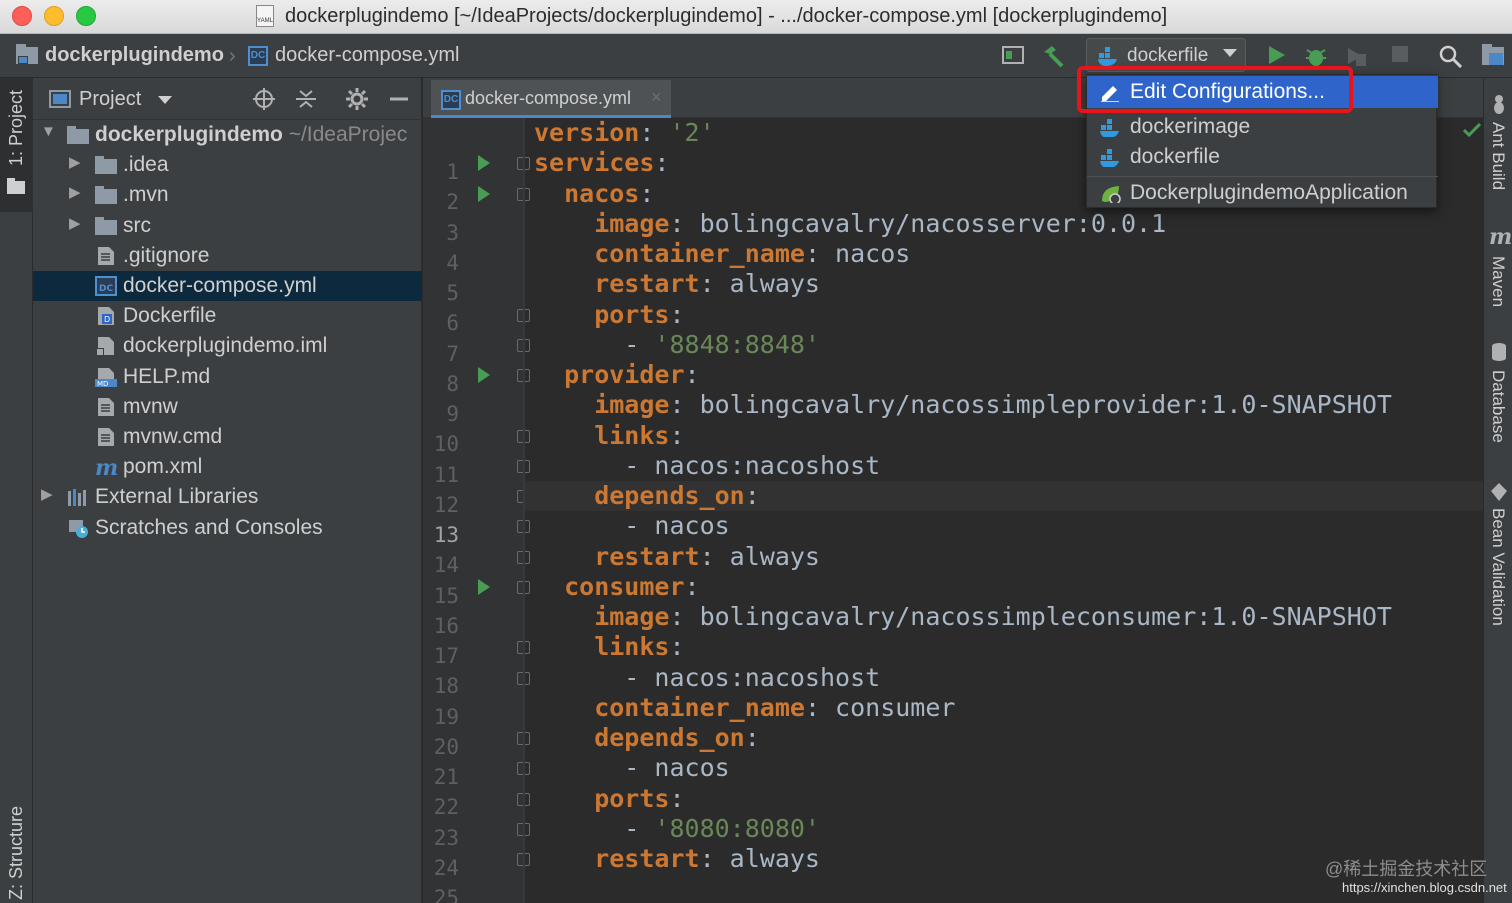 This screenshot has height=903, width=1512. I want to click on line-number: 20, so click(446, 746).